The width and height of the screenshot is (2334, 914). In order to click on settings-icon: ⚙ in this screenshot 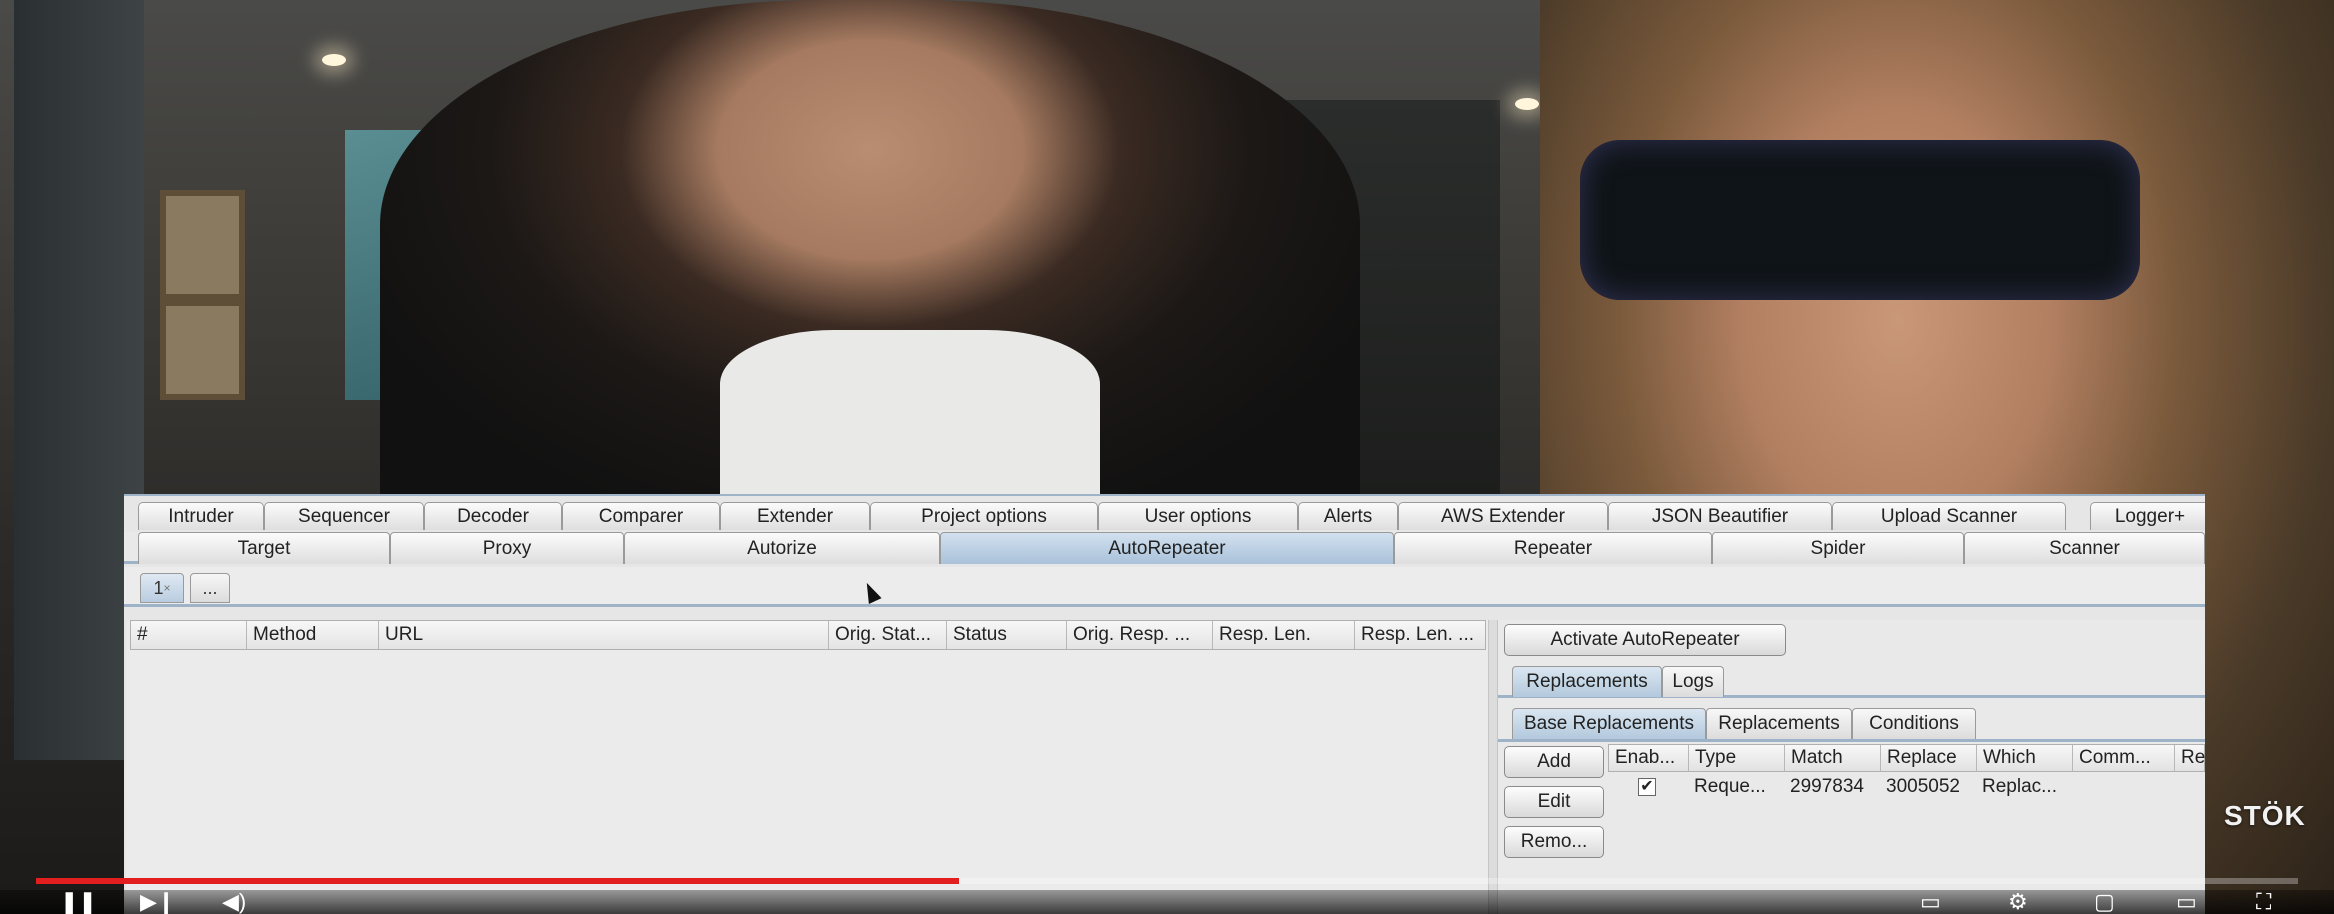, I will do `click(2018, 902)`.